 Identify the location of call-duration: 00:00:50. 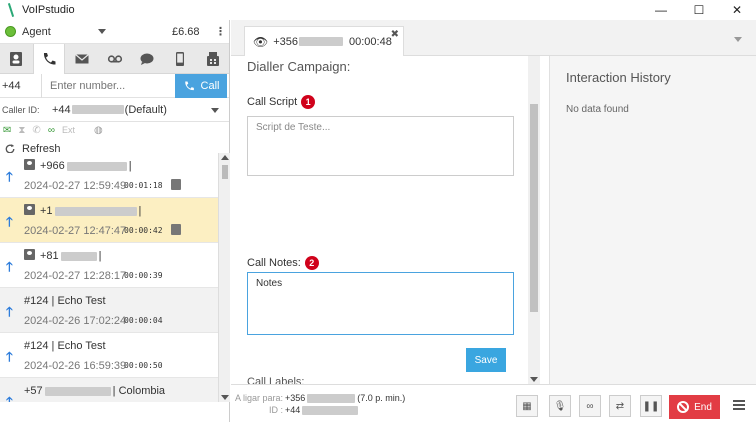
(143, 365).